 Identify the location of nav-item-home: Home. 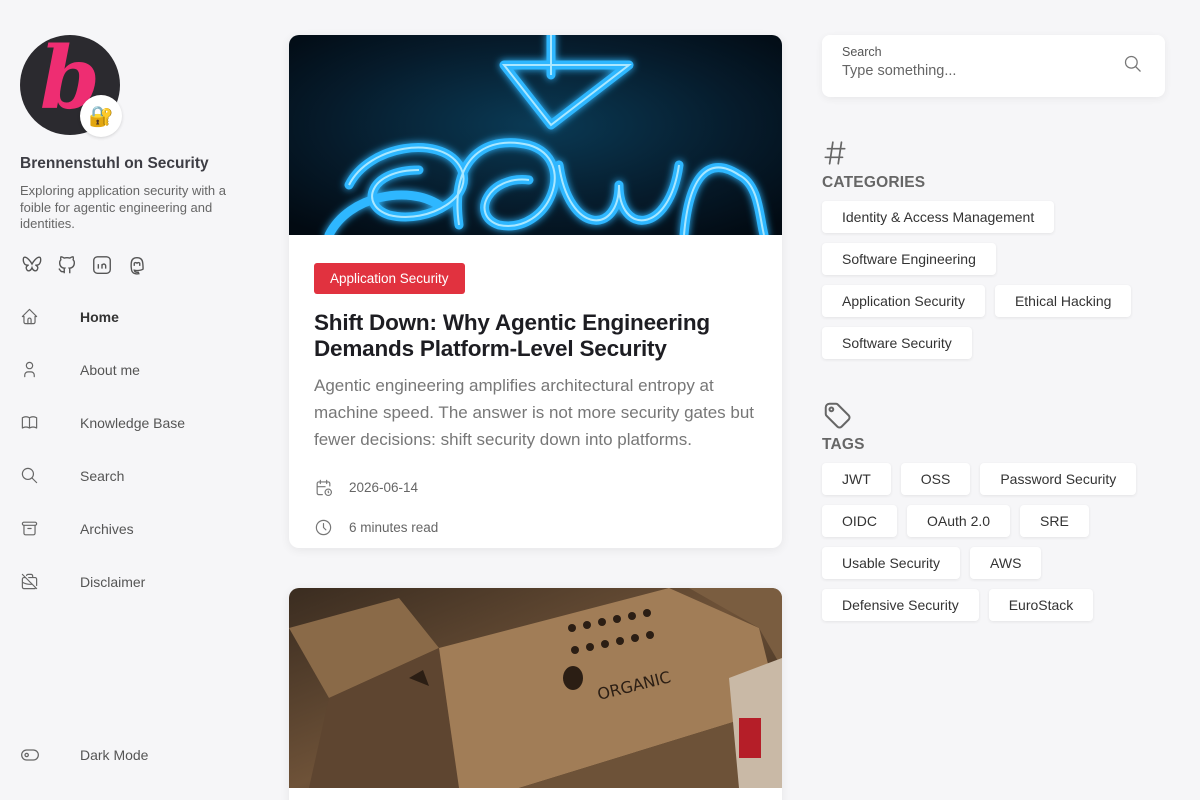
(135, 316).